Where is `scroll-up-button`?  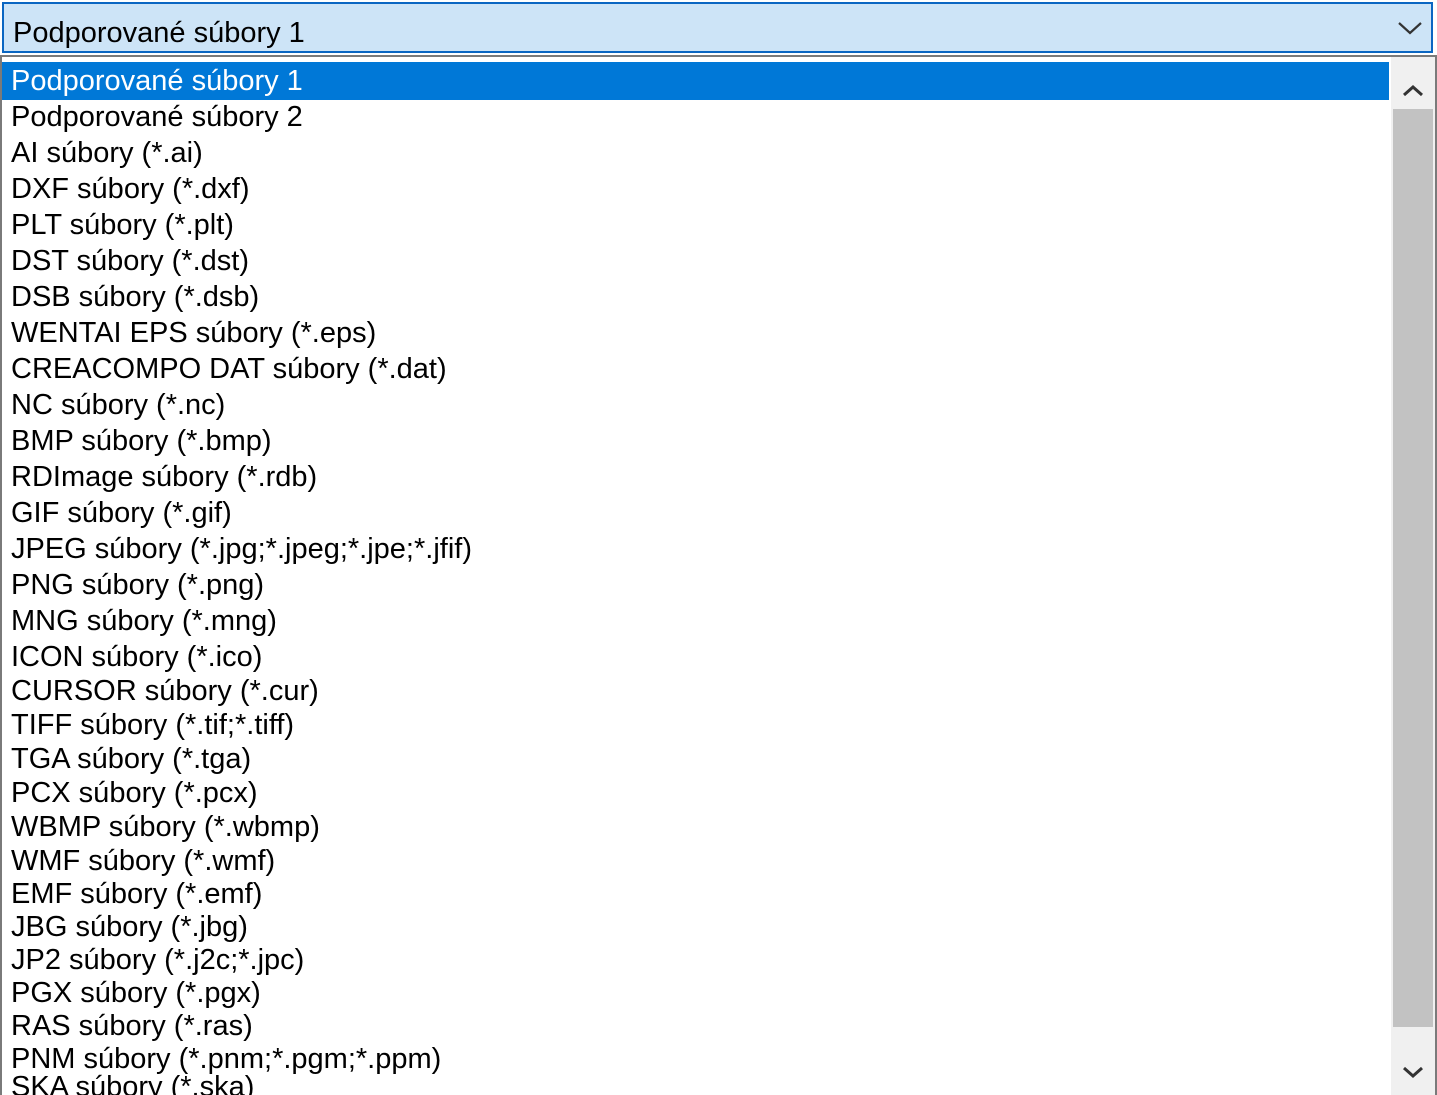 scroll-up-button is located at coordinates (1413, 85).